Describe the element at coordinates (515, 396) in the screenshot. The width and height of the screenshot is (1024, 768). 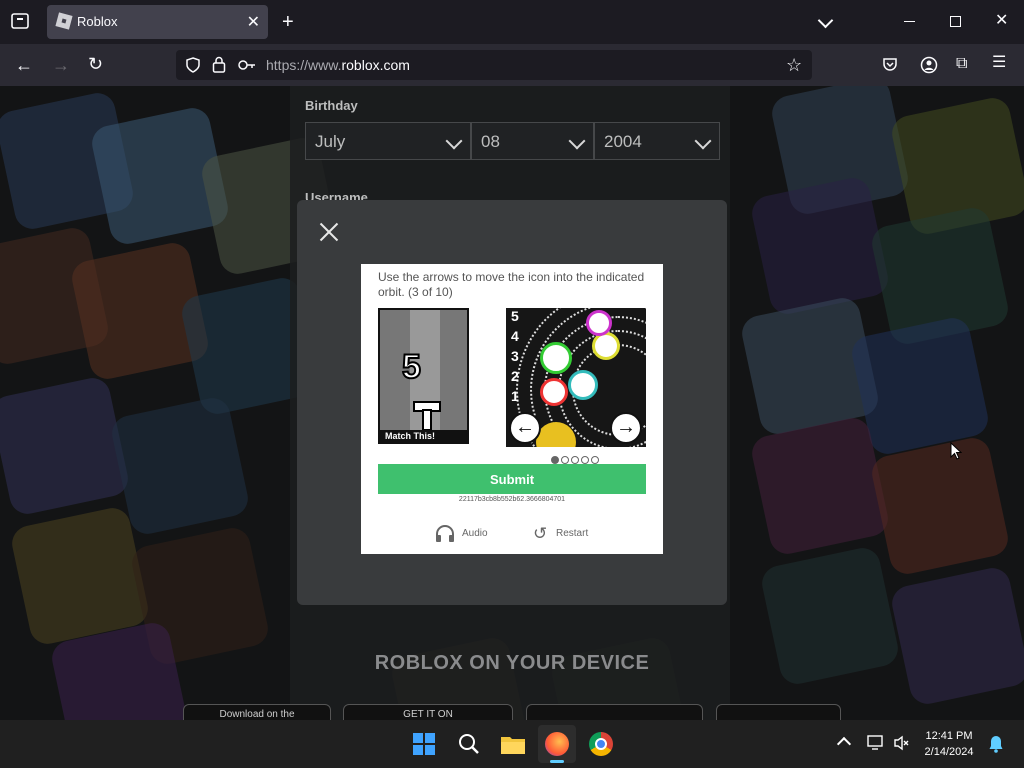
I see `orbit-number: 1` at that location.